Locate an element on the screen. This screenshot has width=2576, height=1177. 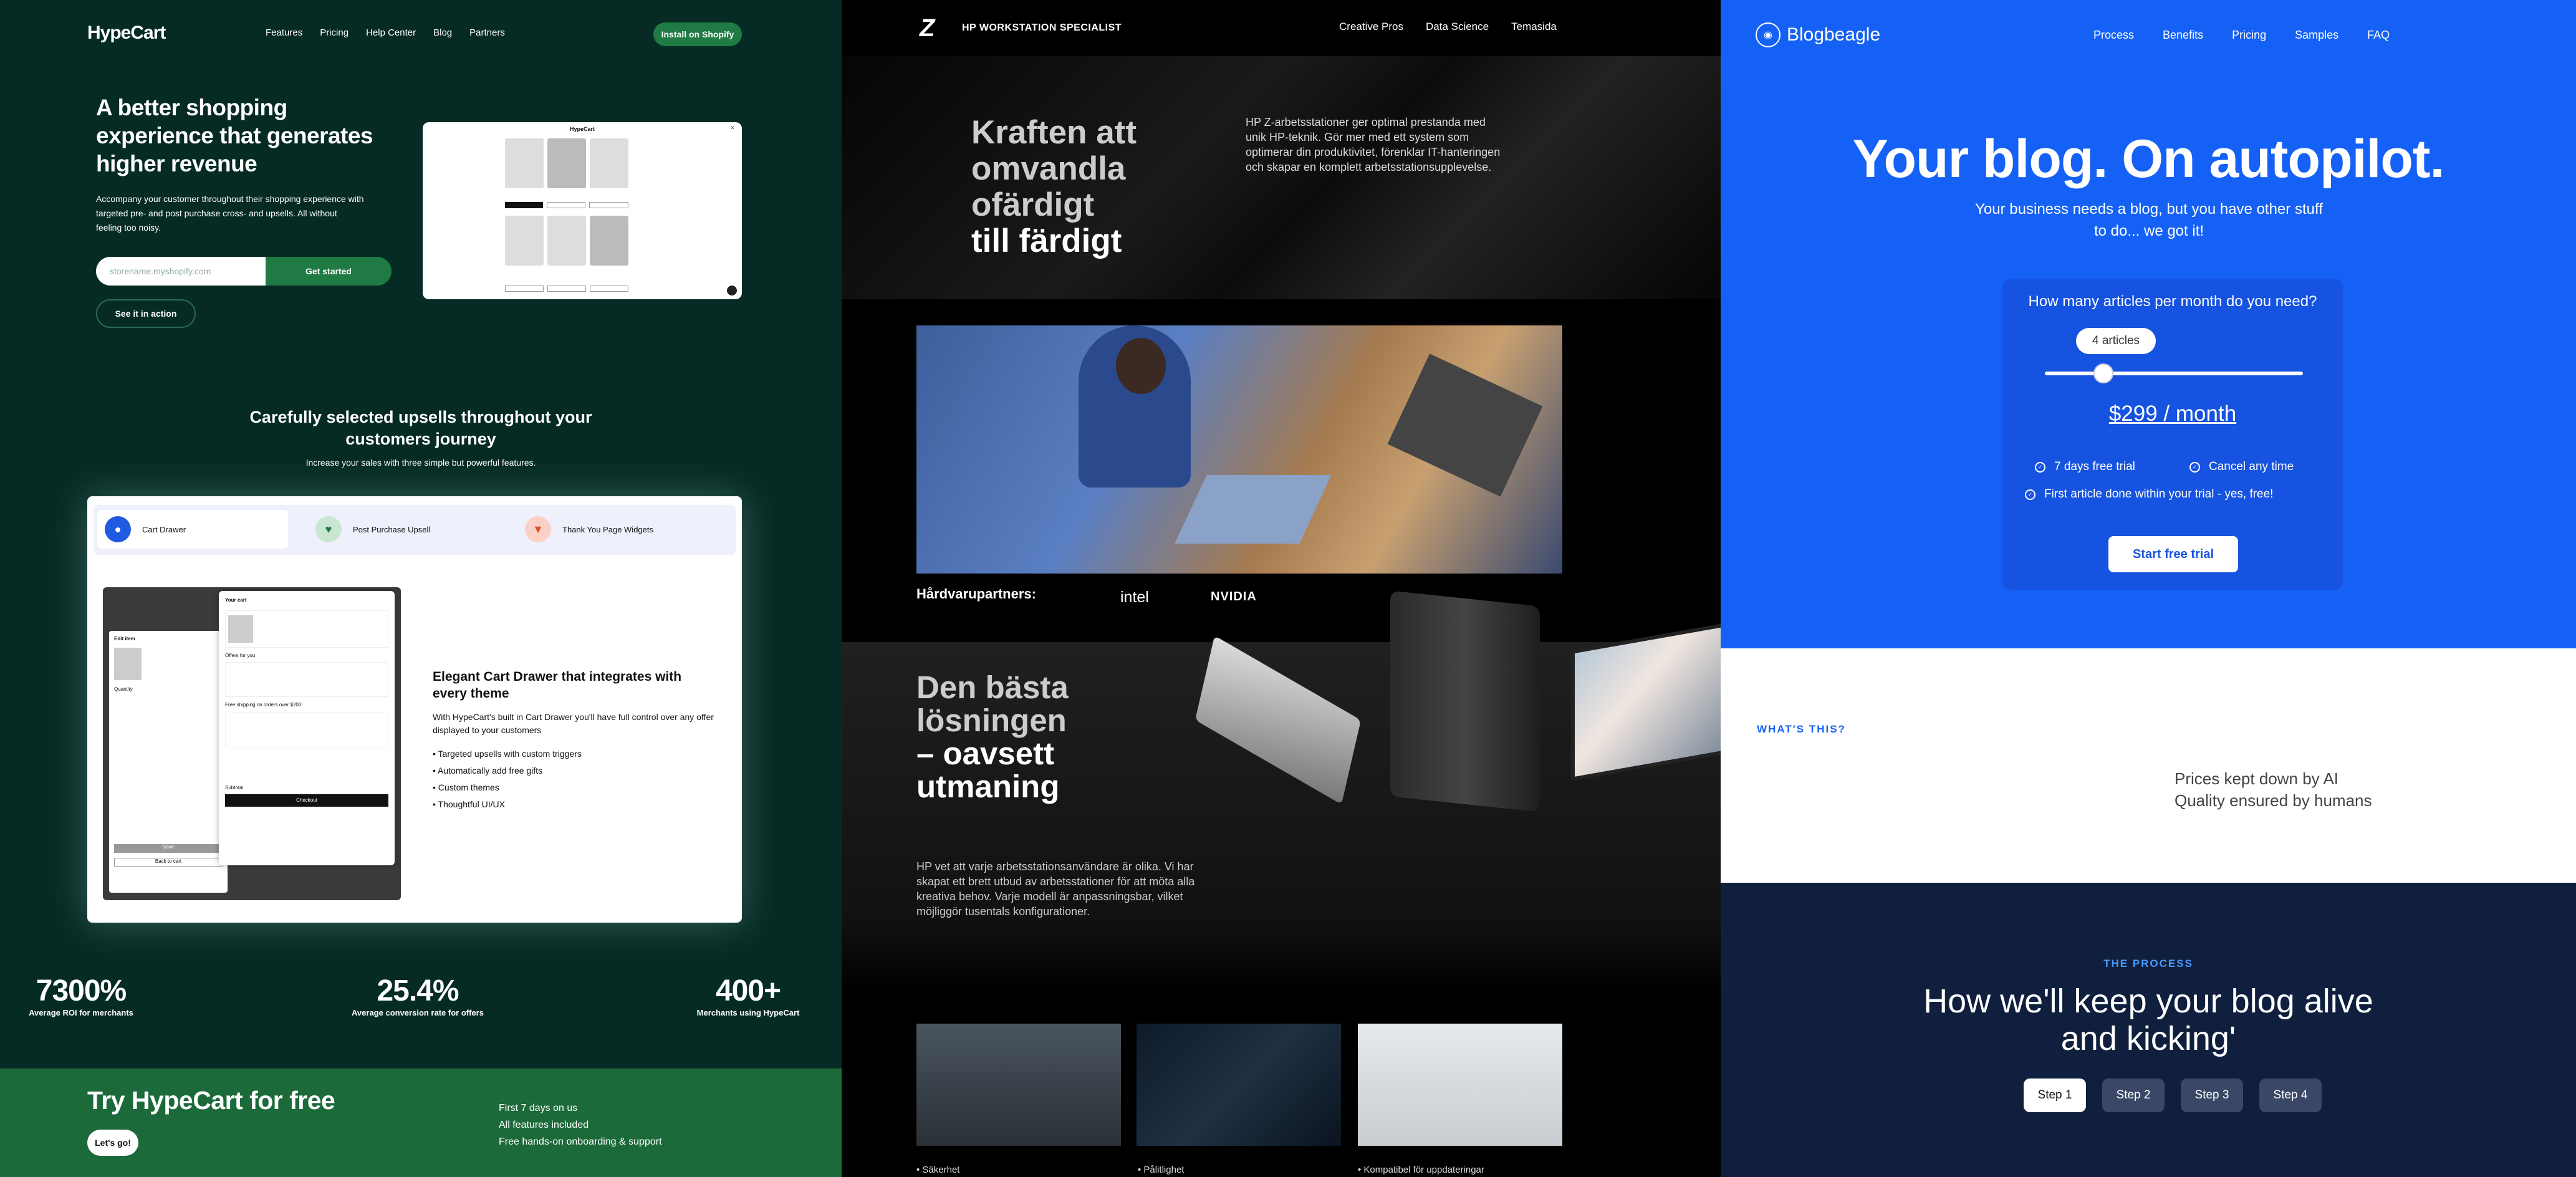
nav-temasida: Temasida is located at coordinates (1534, 27).